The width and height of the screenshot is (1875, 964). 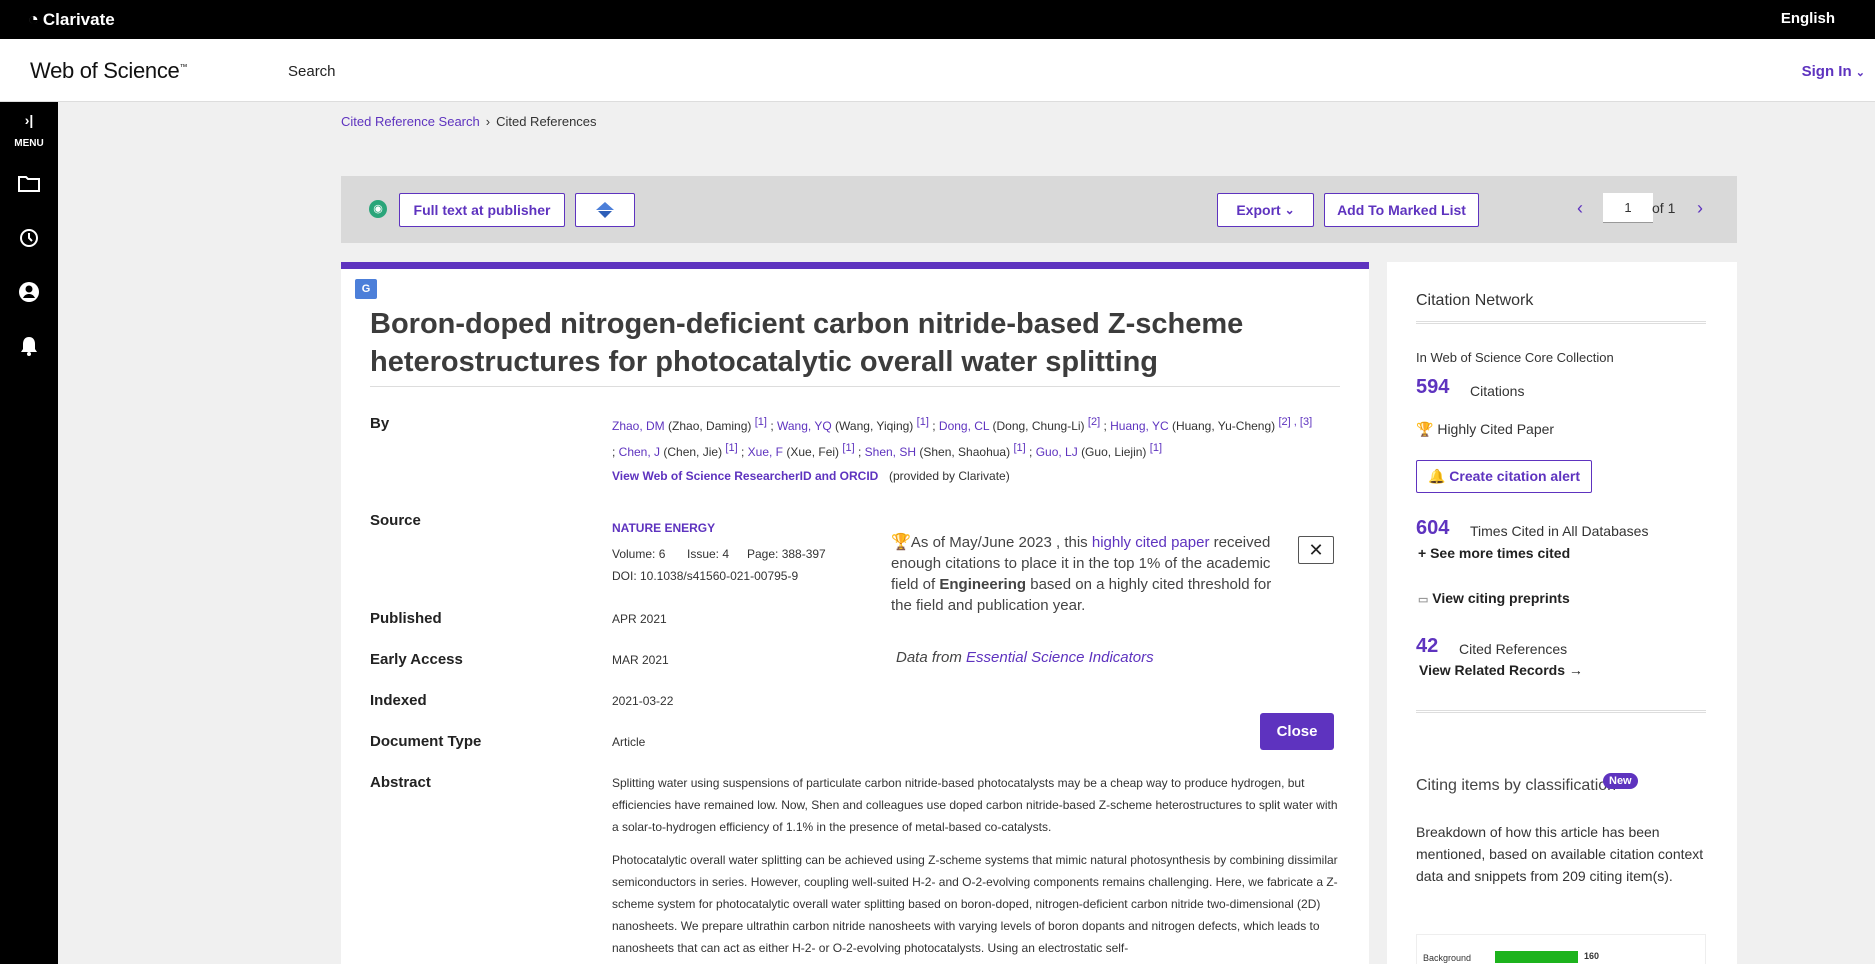 What do you see at coordinates (1620, 781) in the screenshot?
I see `new-badge: New` at bounding box center [1620, 781].